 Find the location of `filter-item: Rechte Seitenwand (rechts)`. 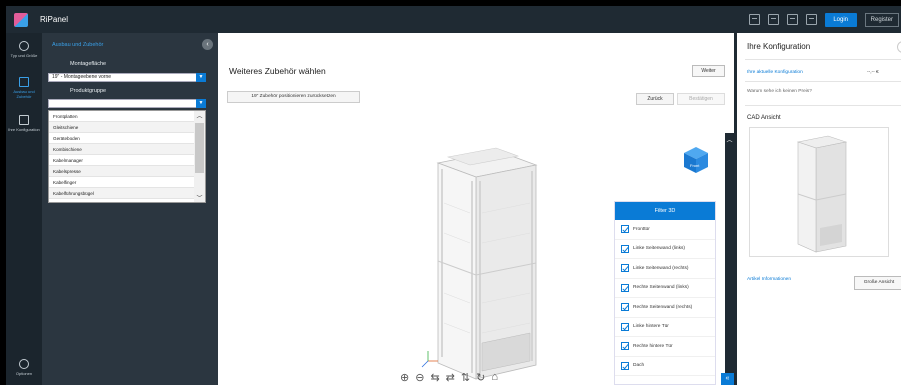

filter-item: Rechte Seitenwand (rechts) is located at coordinates (665, 308).